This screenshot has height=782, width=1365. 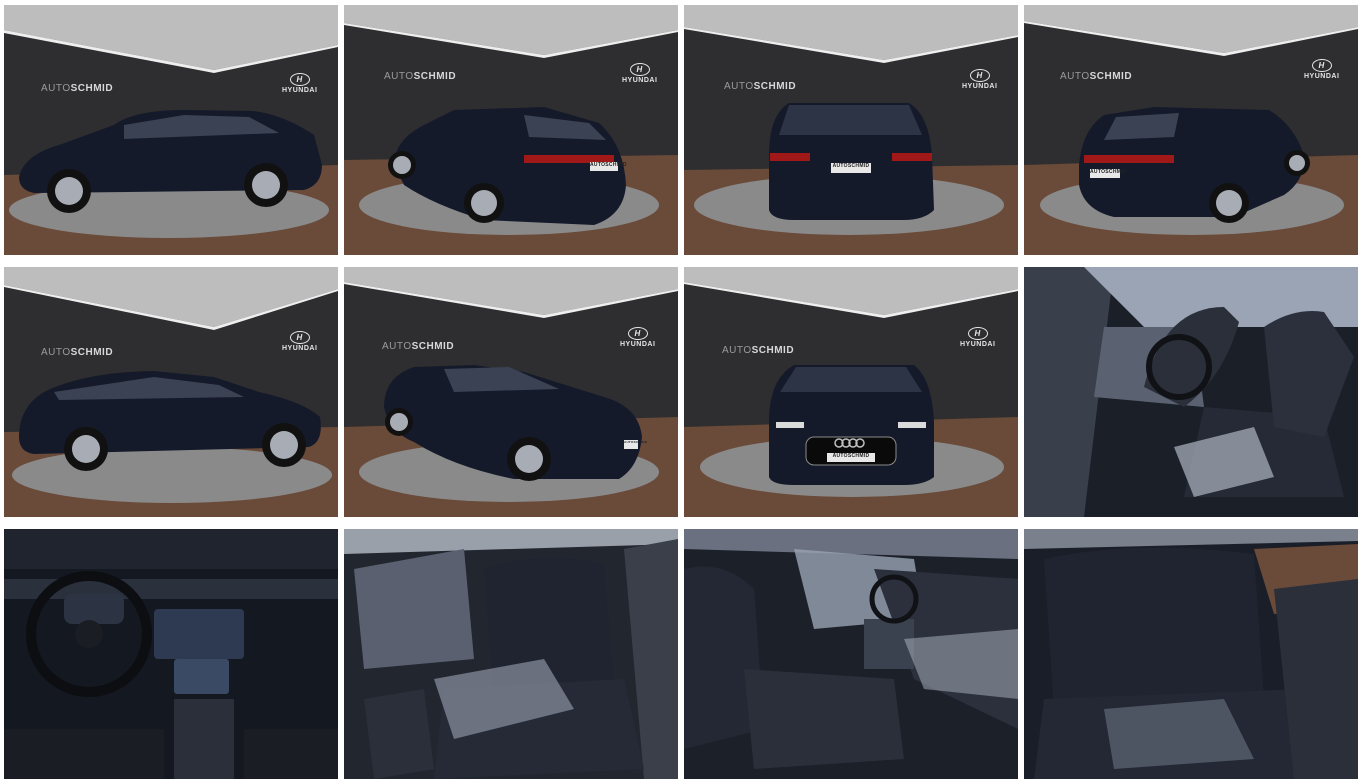 I want to click on interior-photo-rear-seats, so click(x=511, y=654).